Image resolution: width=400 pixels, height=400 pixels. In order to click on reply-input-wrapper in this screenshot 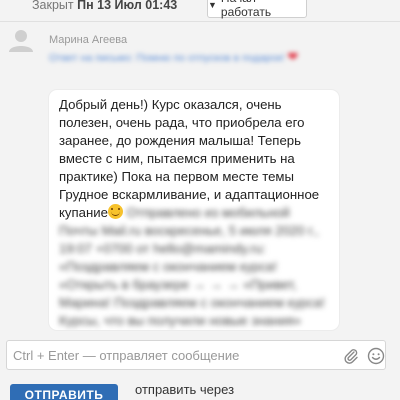, I will do `click(196, 355)`.